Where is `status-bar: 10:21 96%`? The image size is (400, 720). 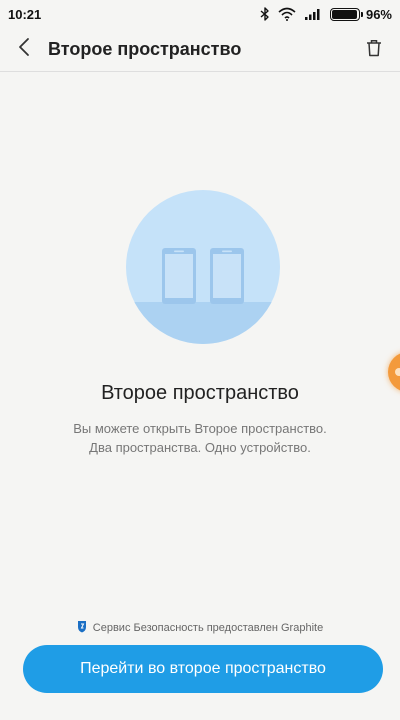
status-bar: 10:21 96% is located at coordinates (200, 14).